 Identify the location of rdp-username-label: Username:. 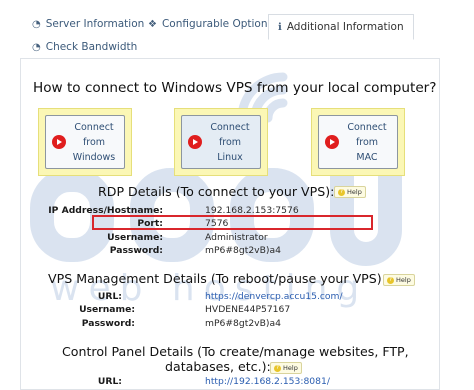
(135, 237).